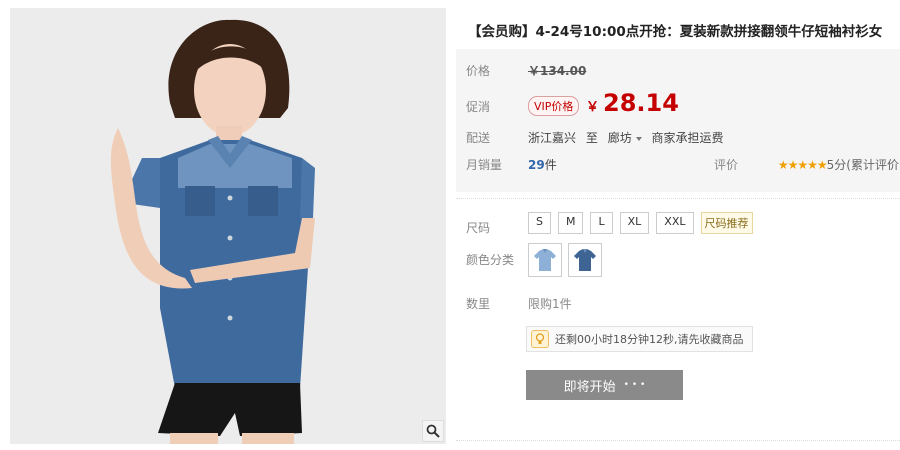 This screenshot has width=900, height=450. What do you see at coordinates (675, 32) in the screenshot?
I see `product-title: 【会员购】4-24号10:00点开抢：夏装新款拼接翻领牛仔短袖衬衫女` at bounding box center [675, 32].